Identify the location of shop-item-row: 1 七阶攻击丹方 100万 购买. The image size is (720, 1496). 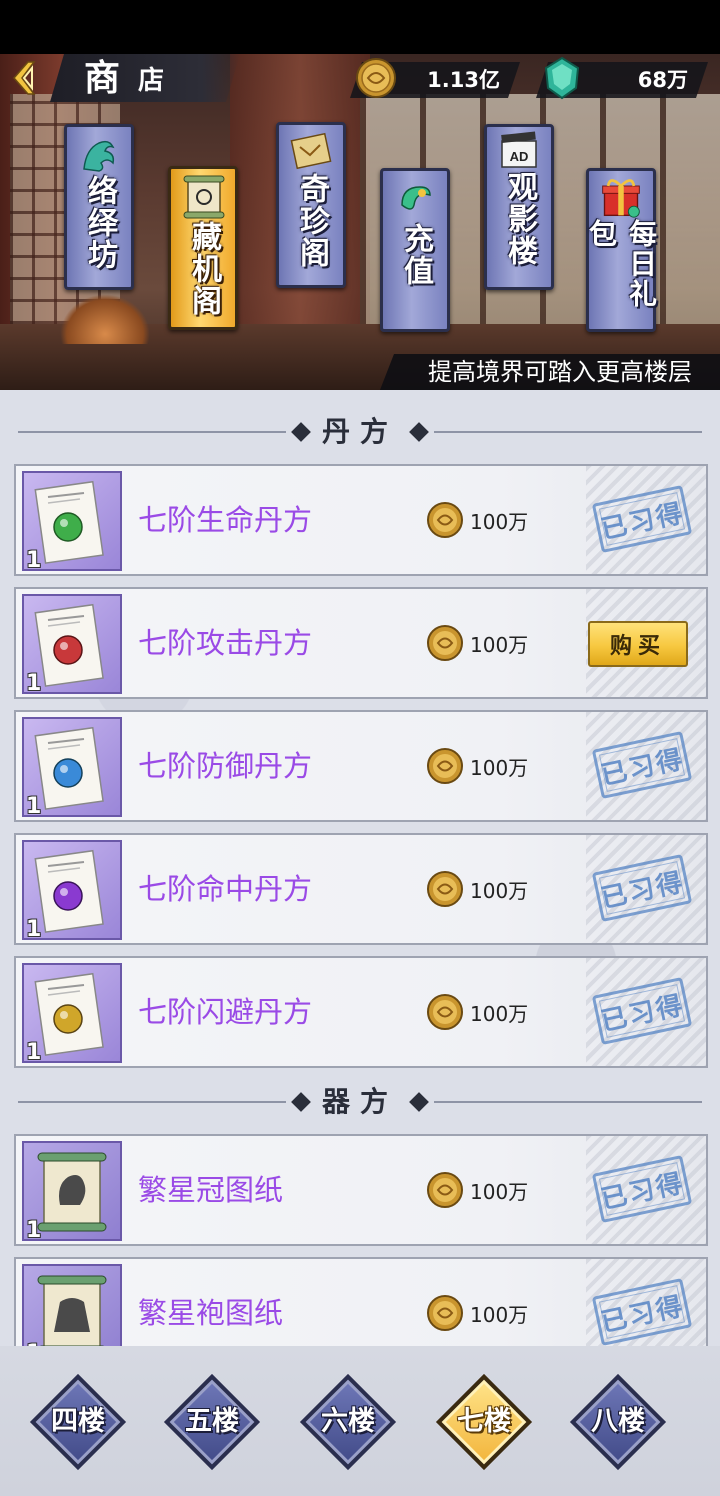
(361, 643).